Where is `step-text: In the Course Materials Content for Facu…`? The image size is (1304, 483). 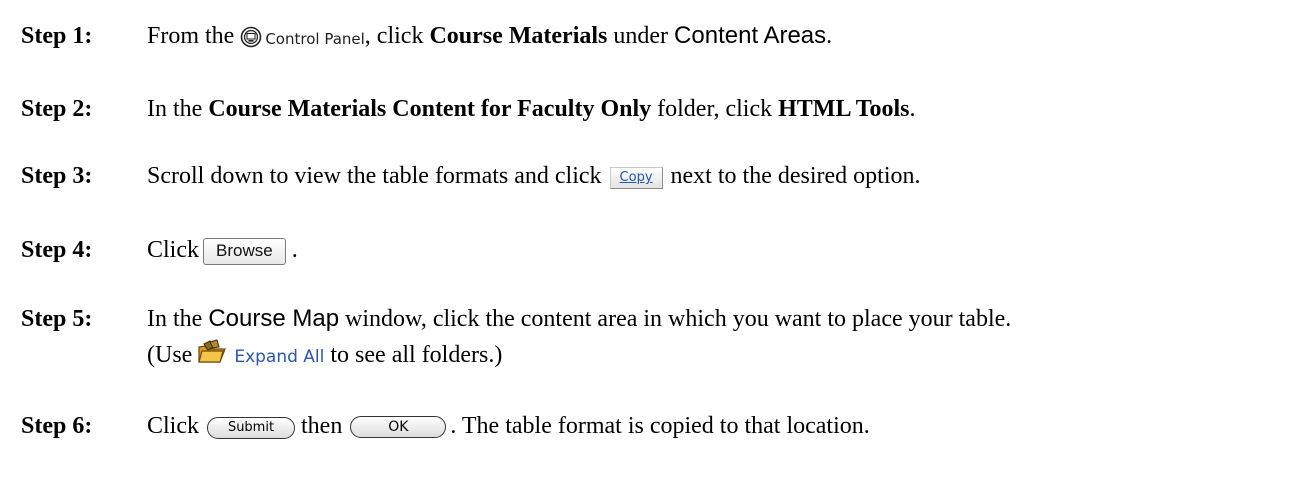 step-text: In the Course Materials Content for Facu… is located at coordinates (531, 109).